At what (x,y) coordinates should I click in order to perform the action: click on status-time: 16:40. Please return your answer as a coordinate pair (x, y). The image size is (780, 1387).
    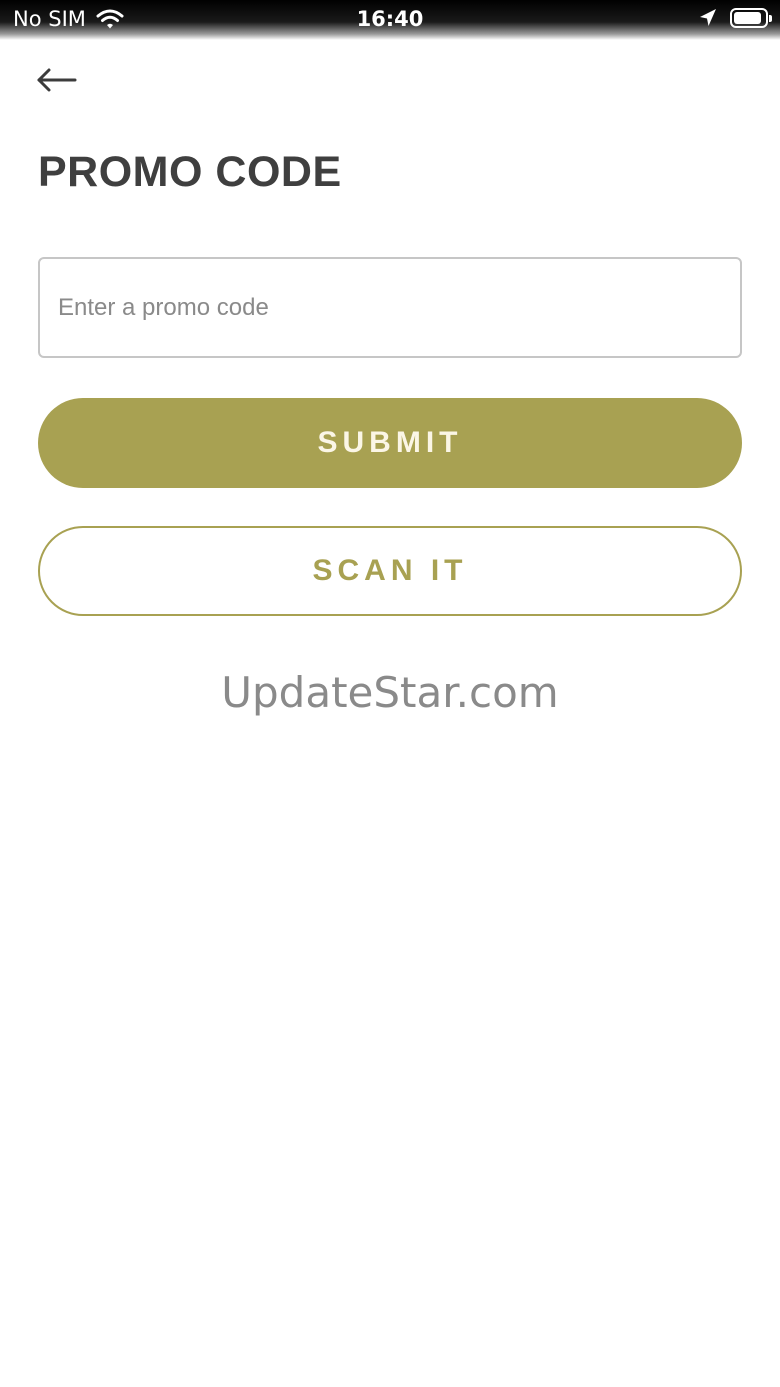
    Looking at the image, I should click on (390, 19).